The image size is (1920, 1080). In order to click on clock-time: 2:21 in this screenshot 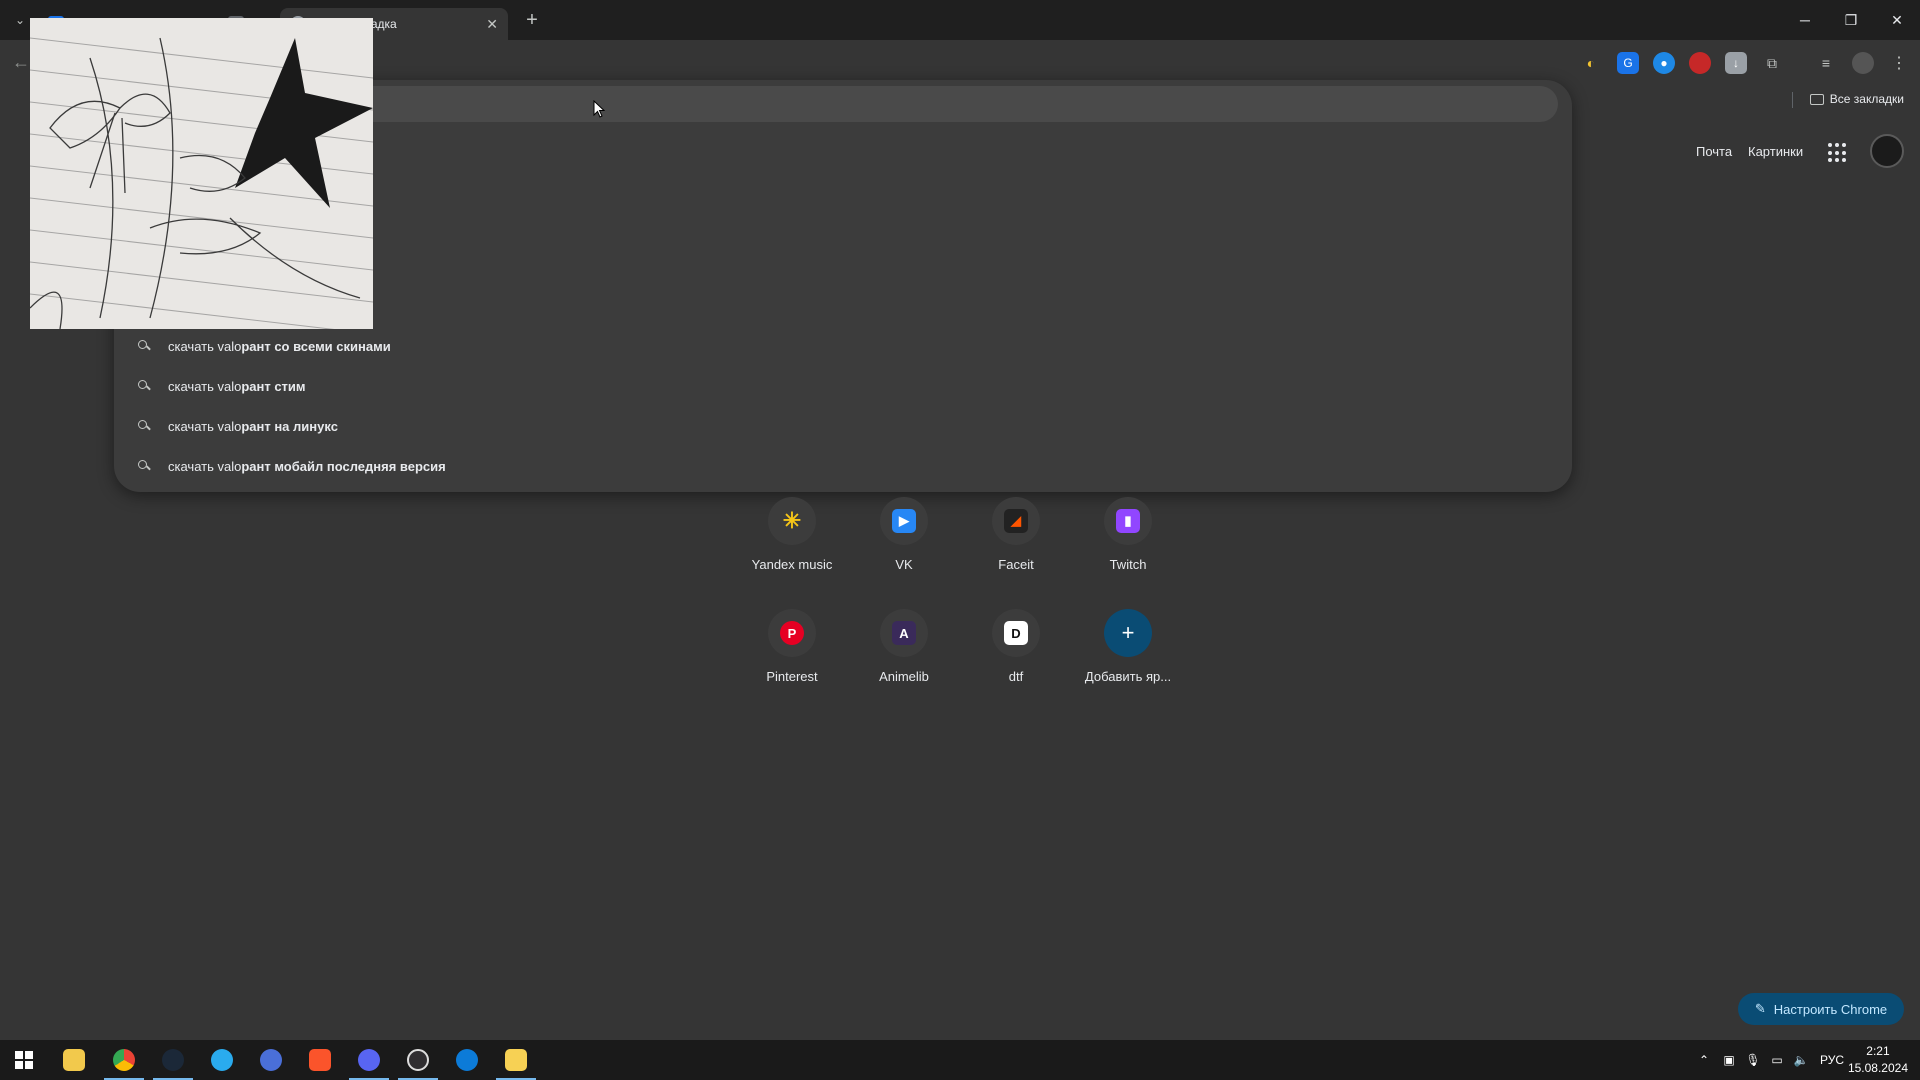, I will do `click(1878, 1051)`.